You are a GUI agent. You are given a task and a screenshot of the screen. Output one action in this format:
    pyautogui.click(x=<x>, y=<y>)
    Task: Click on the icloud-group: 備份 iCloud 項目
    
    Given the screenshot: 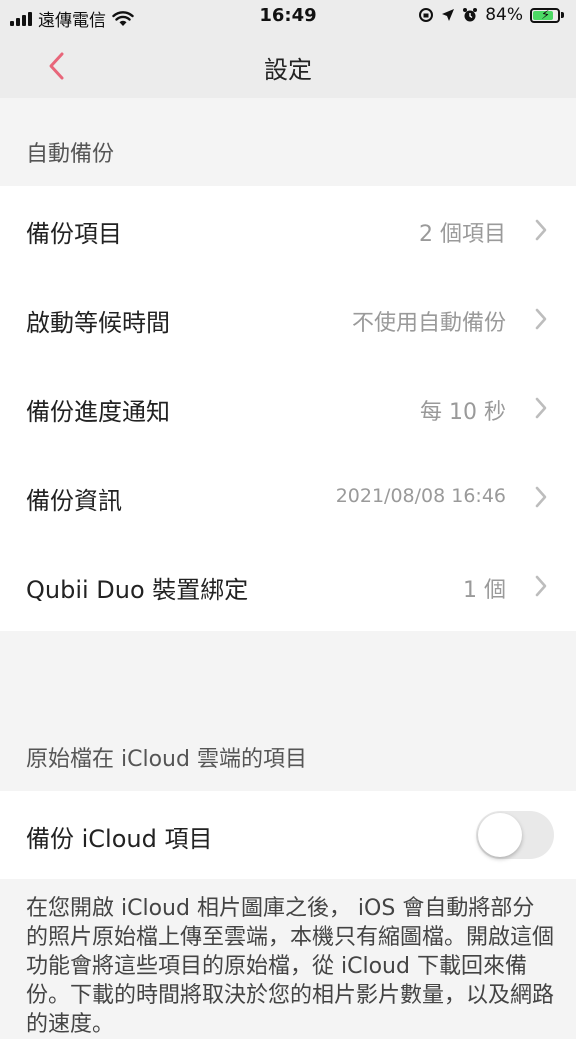 What is the action you would take?
    pyautogui.click(x=288, y=835)
    